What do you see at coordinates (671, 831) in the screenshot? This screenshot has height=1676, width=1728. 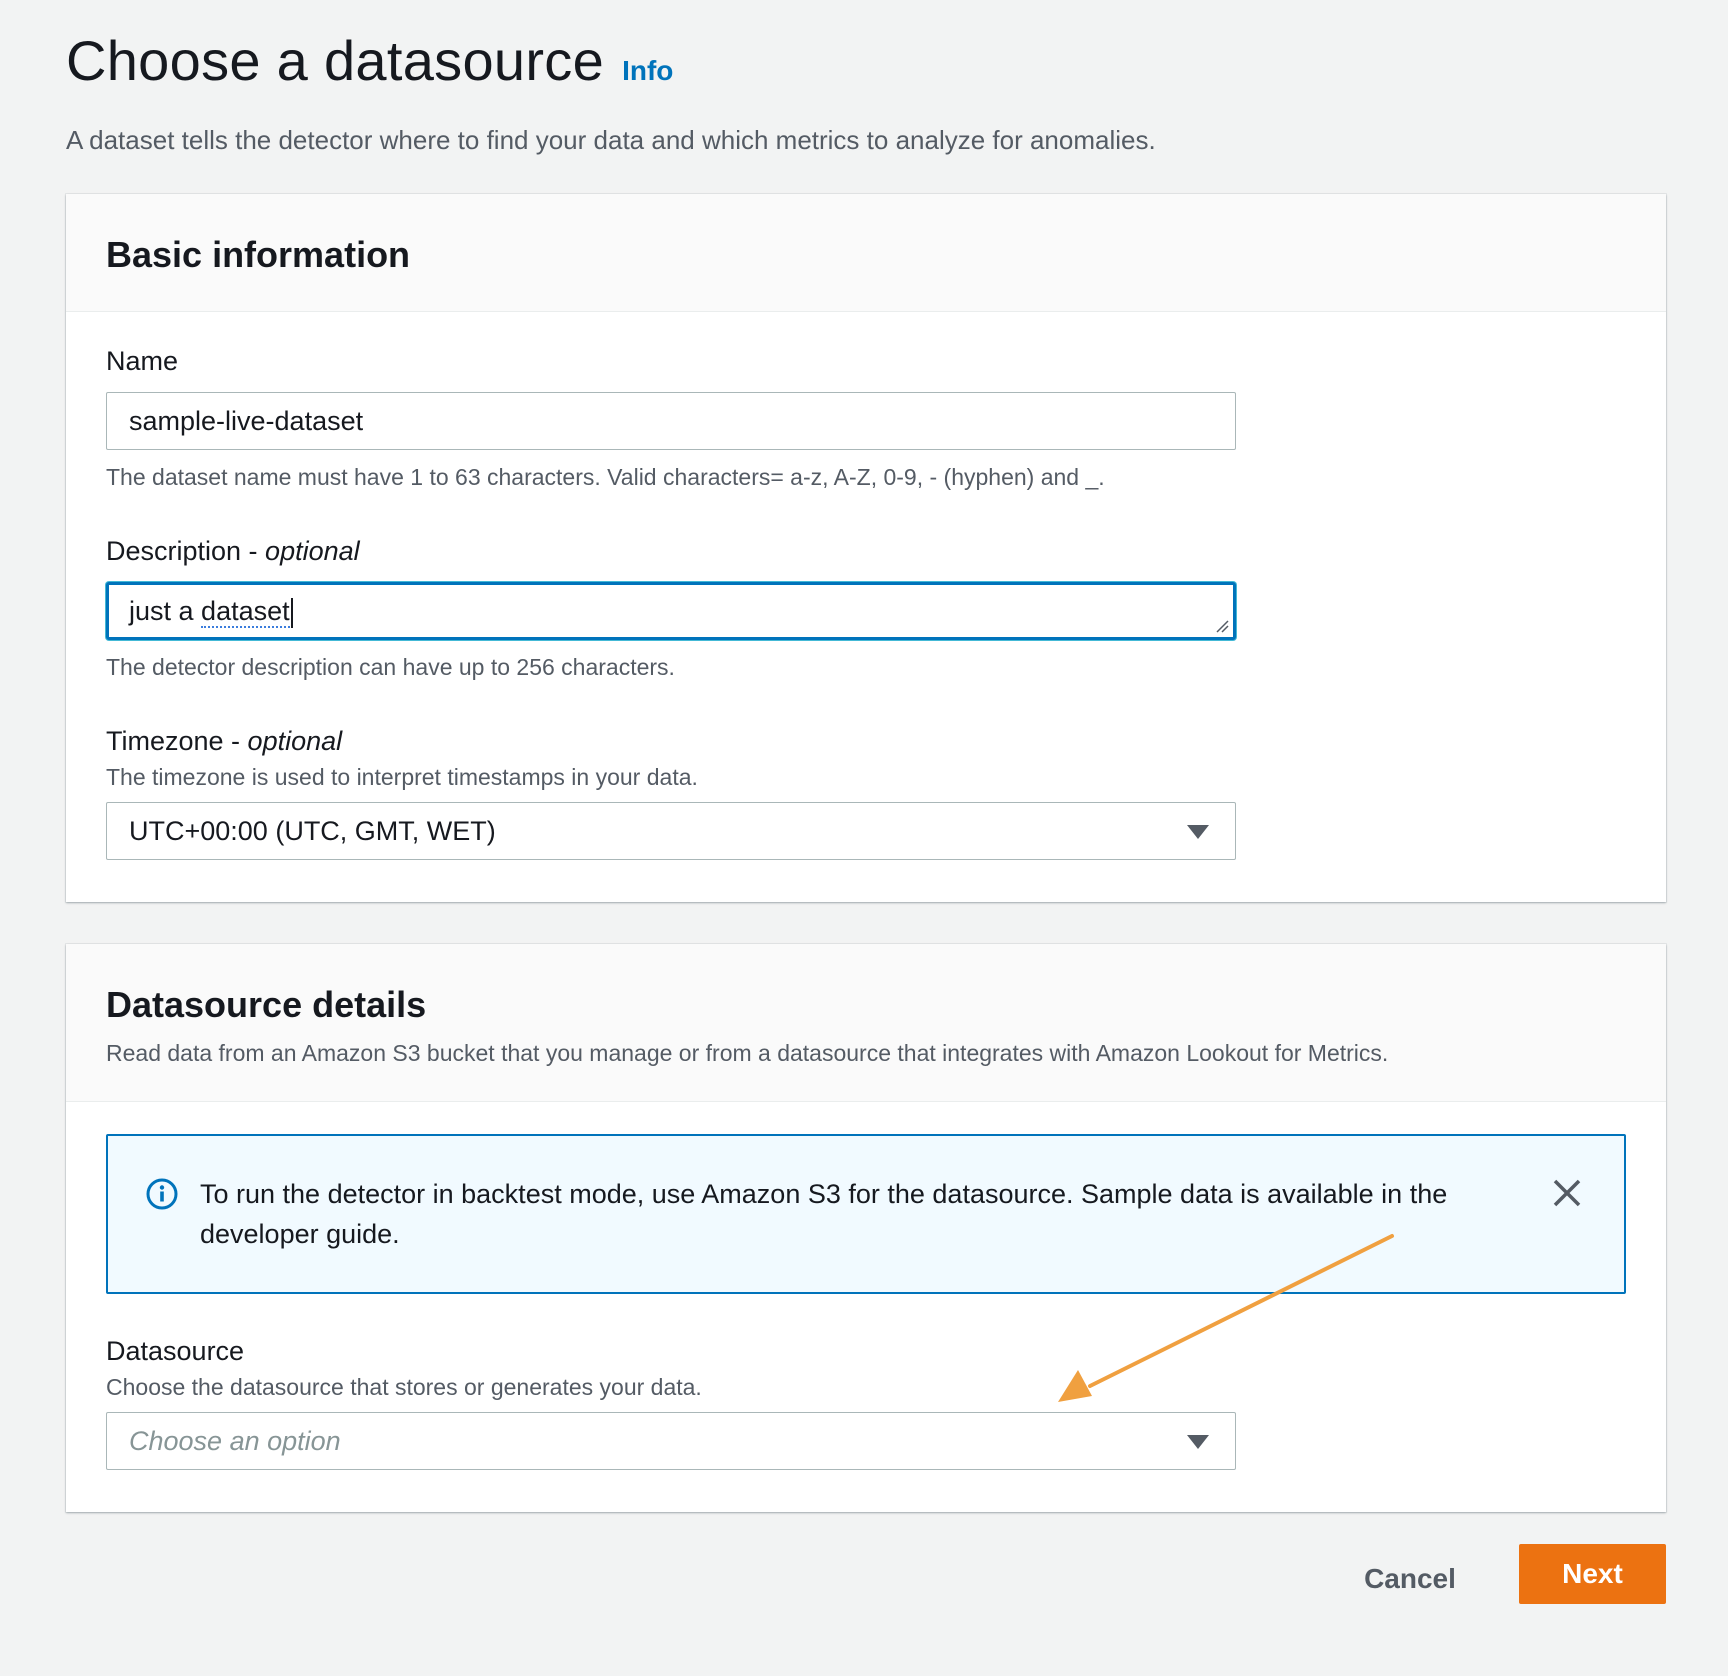 I see `timezone-select: UTC+00:00 (UTC, GMT, WET)` at bounding box center [671, 831].